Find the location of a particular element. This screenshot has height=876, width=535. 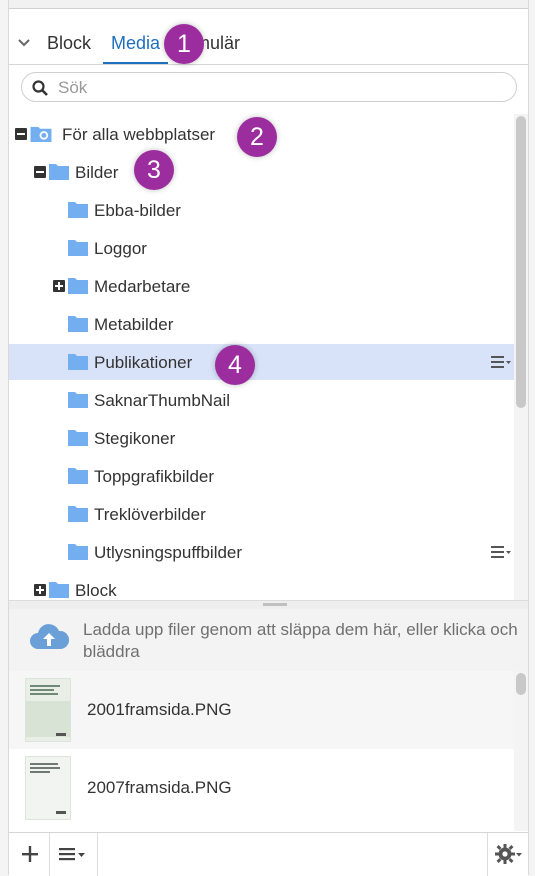

tree-item-label: Publikationer is located at coordinates (143, 362).